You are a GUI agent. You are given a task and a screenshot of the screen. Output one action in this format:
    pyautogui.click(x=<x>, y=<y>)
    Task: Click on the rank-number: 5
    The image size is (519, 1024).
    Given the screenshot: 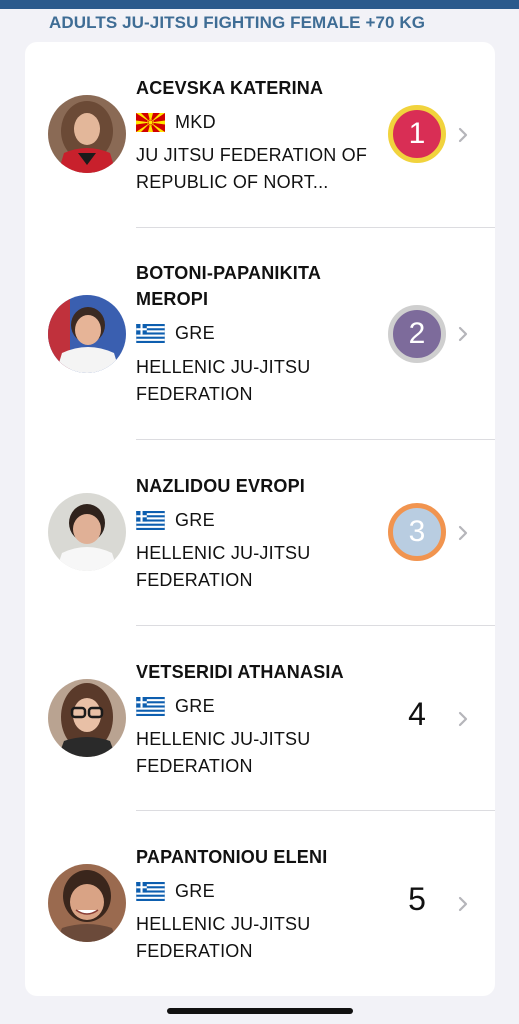 What is the action you would take?
    pyautogui.click(x=417, y=899)
    